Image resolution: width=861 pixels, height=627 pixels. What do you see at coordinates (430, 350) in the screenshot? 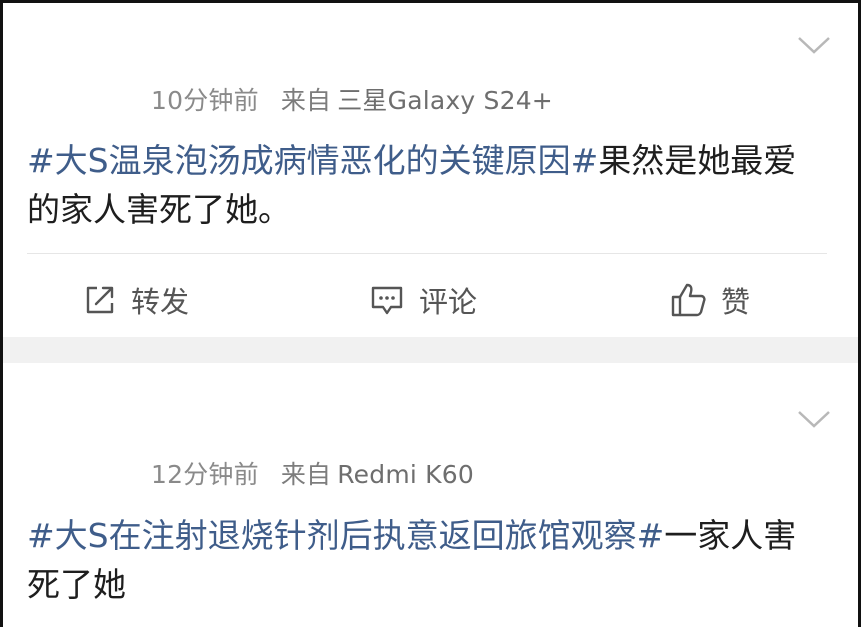
I see `card-separator` at bounding box center [430, 350].